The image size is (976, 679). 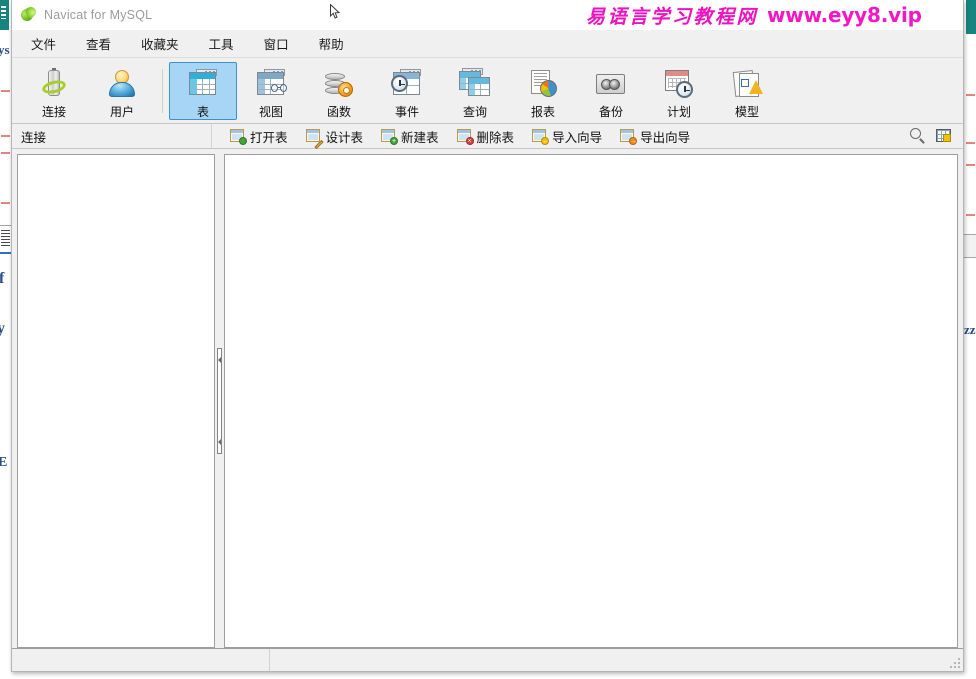 I want to click on delete-table-button: × 删除表, so click(x=486, y=136).